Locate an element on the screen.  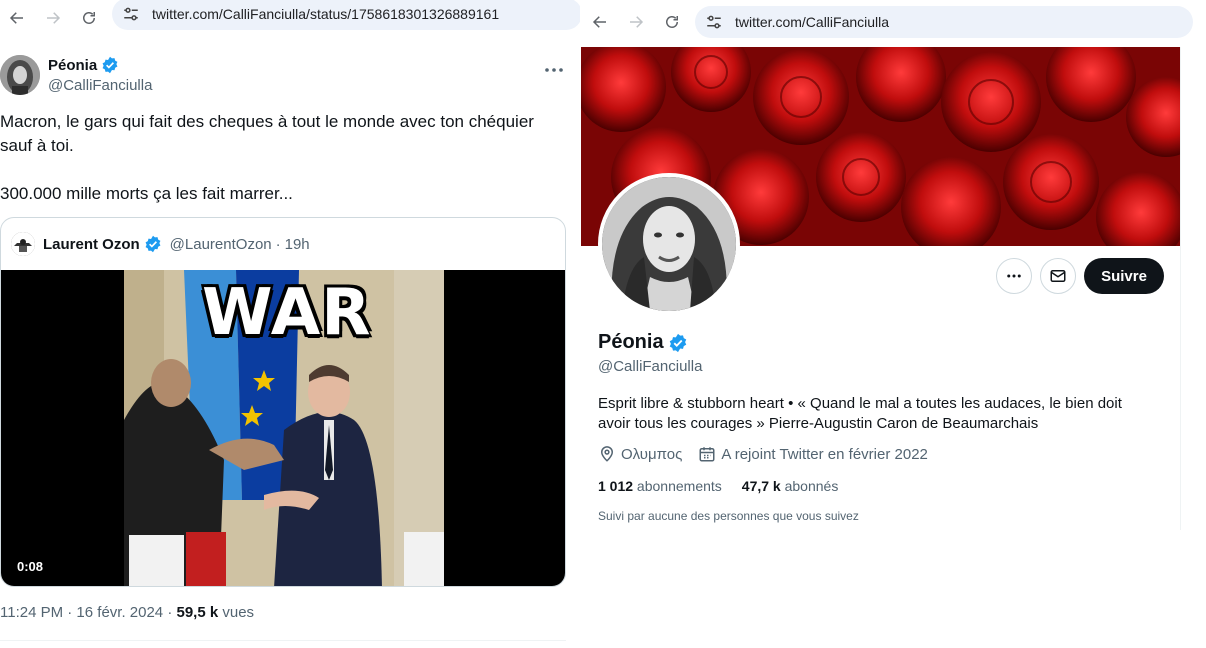
video-duration: 0:08 is located at coordinates (30, 566).